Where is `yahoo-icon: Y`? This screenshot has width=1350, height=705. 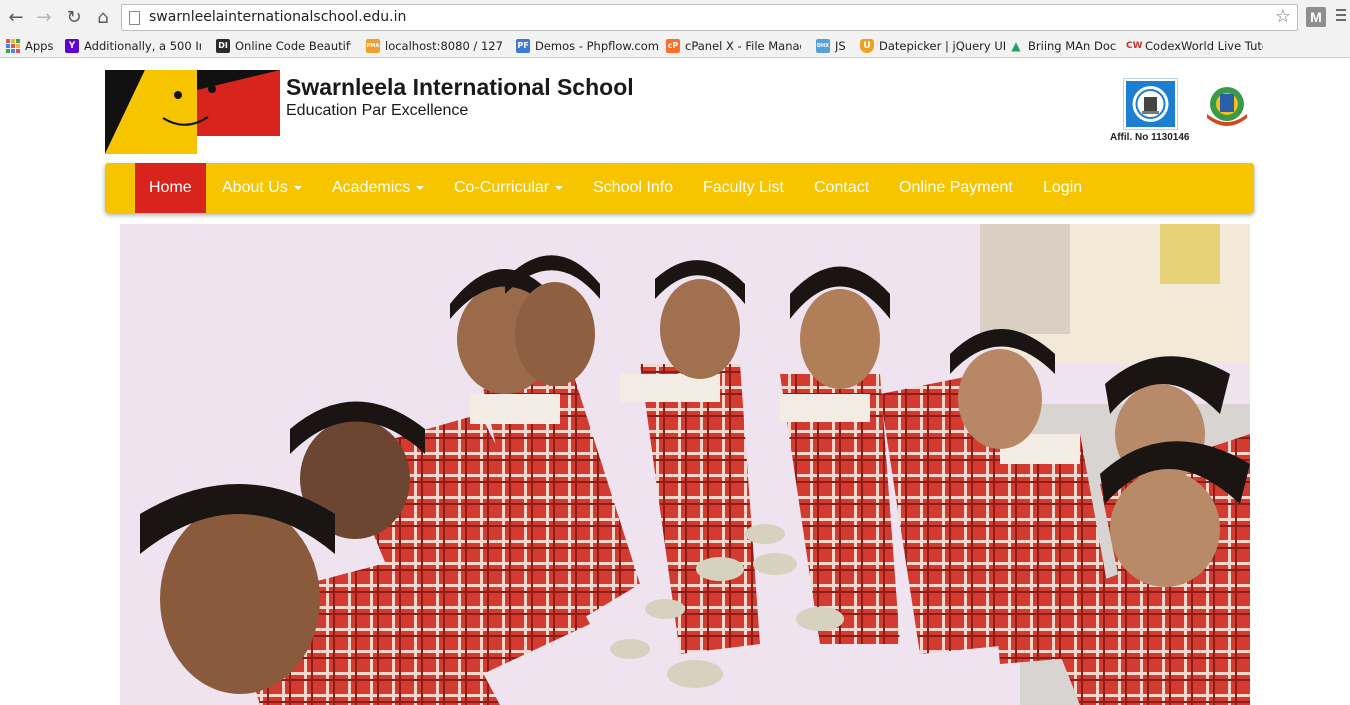 yahoo-icon: Y is located at coordinates (72, 46).